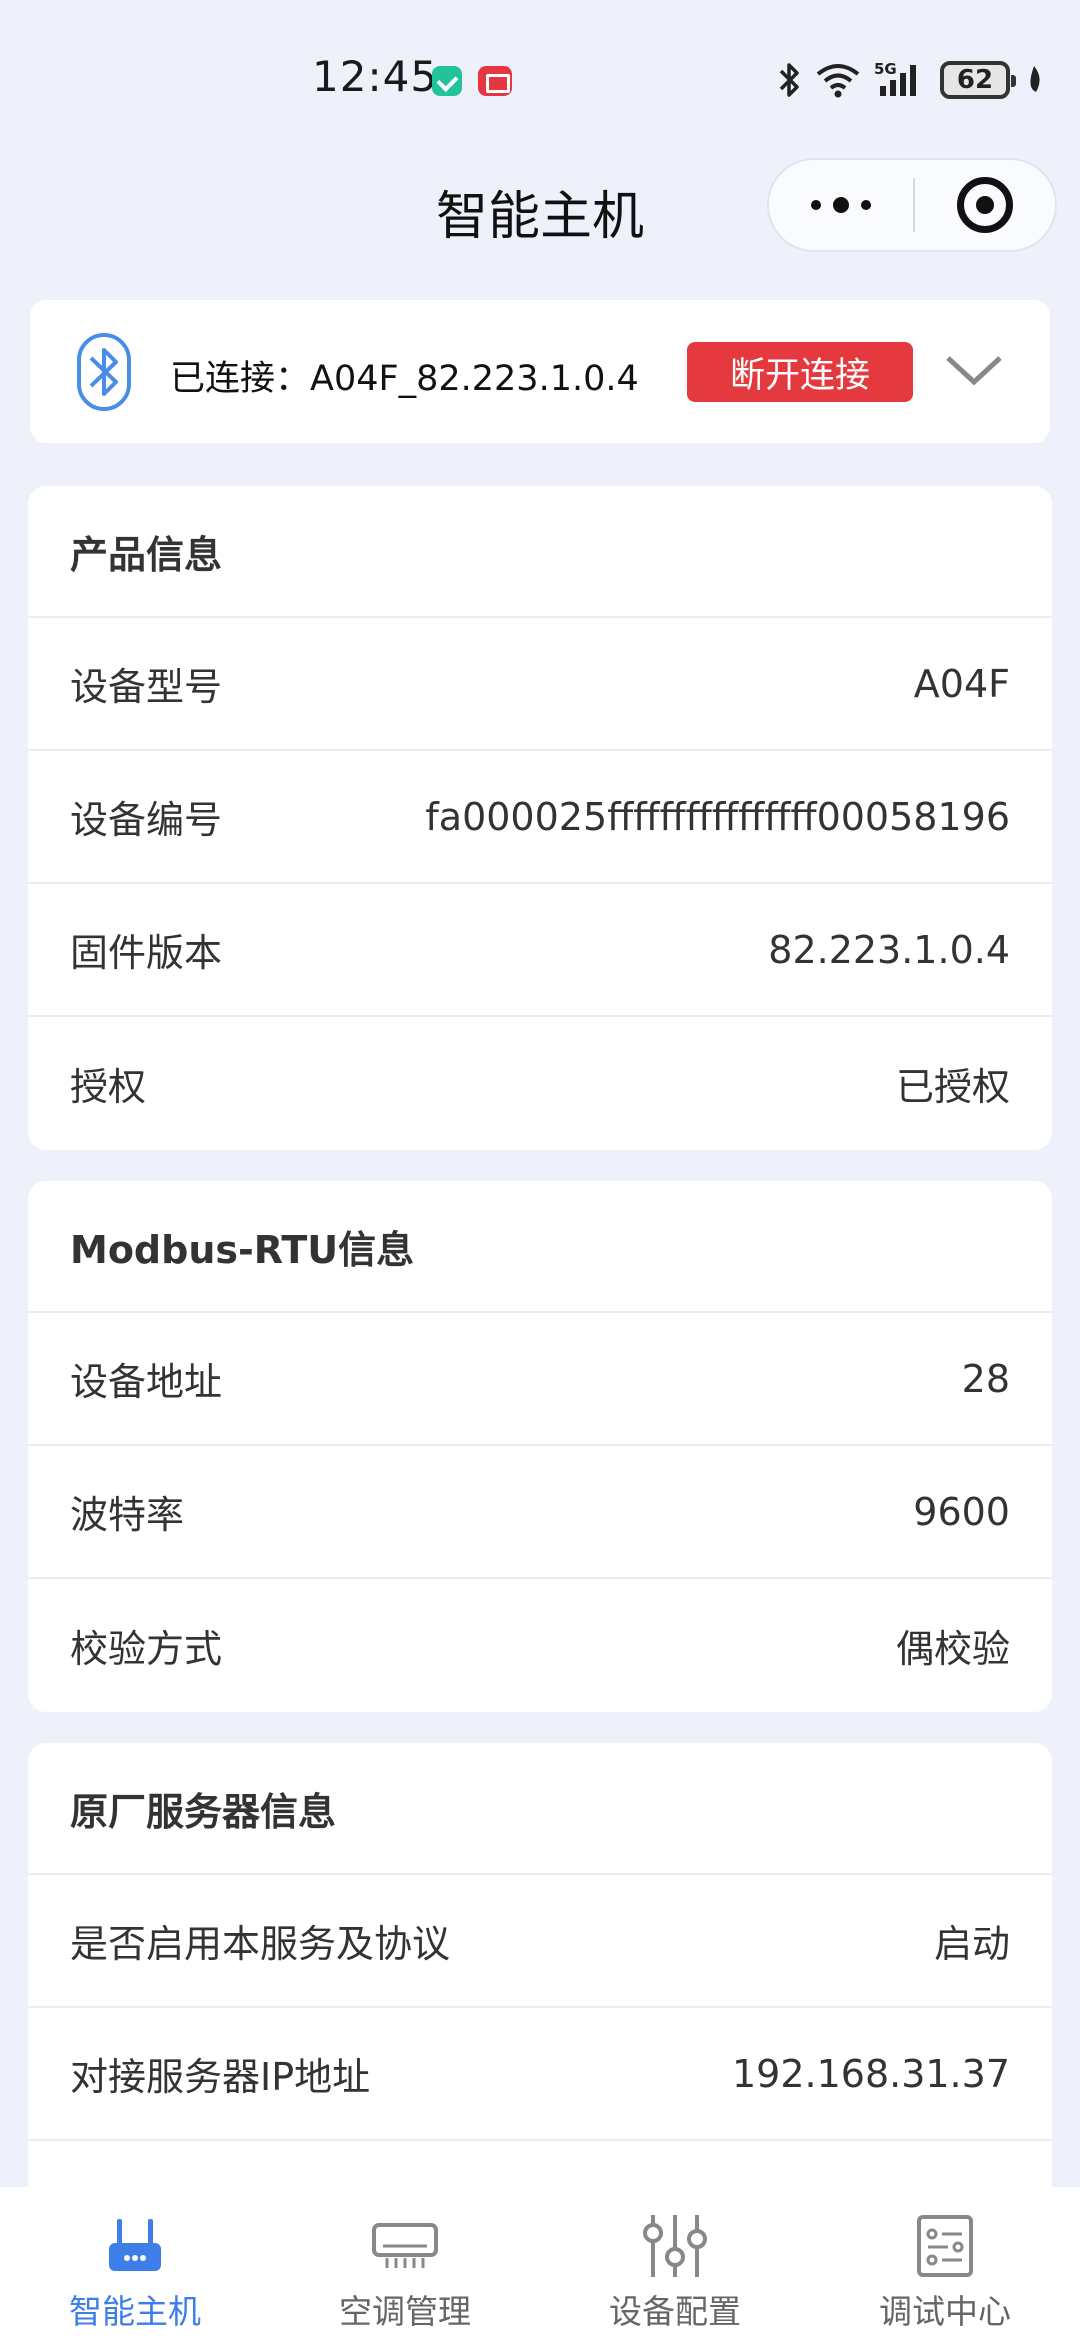  I want to click on book-app-icon, so click(495, 81).